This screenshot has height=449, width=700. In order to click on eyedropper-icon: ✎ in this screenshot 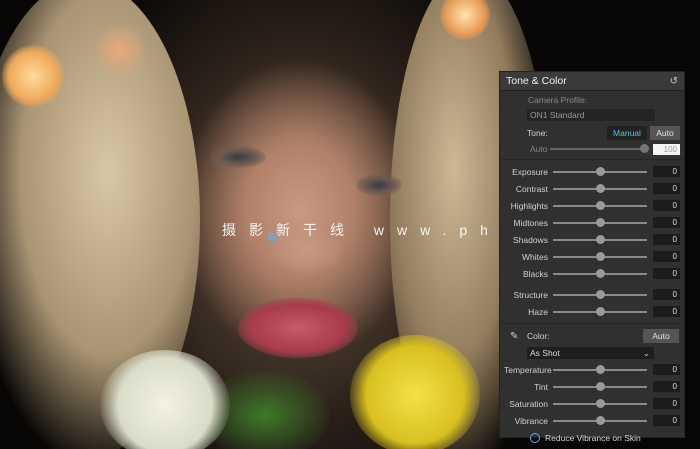, I will do `click(516, 336)`.